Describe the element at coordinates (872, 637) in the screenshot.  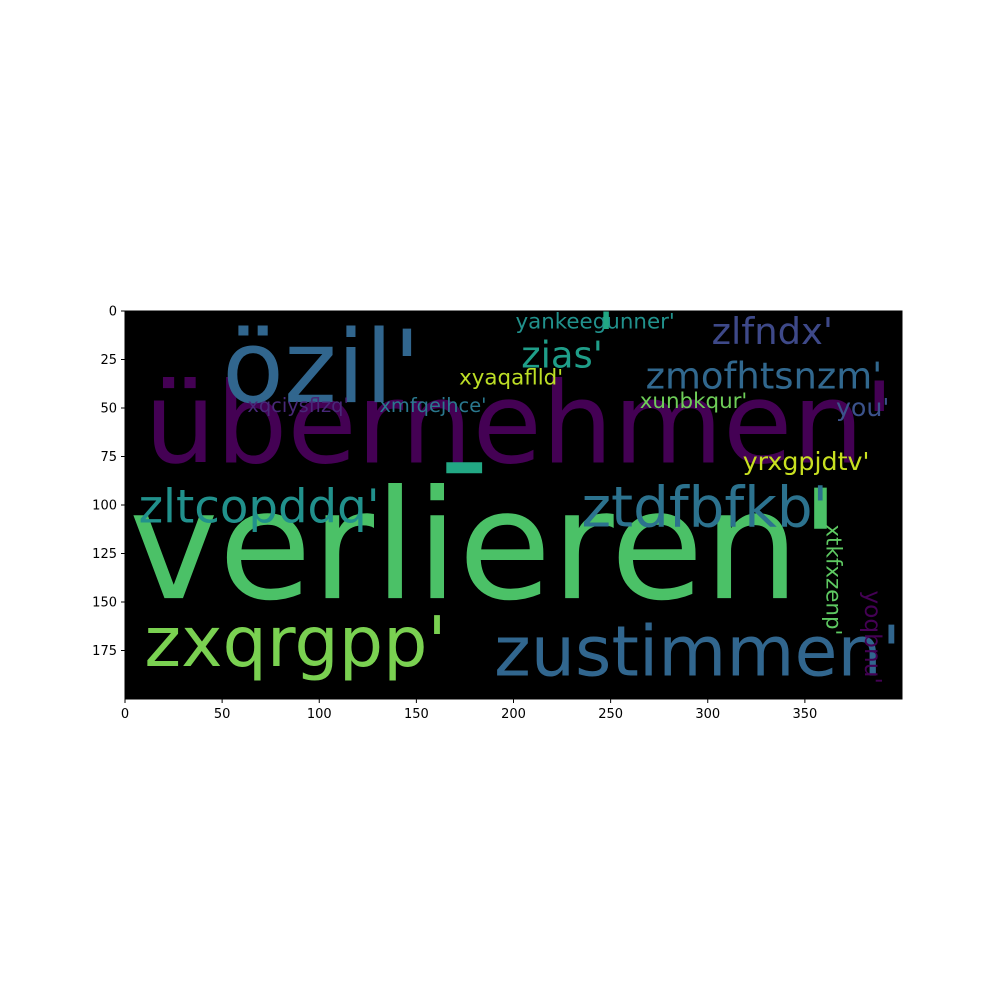
I see `word-18: yoqbnu'` at that location.